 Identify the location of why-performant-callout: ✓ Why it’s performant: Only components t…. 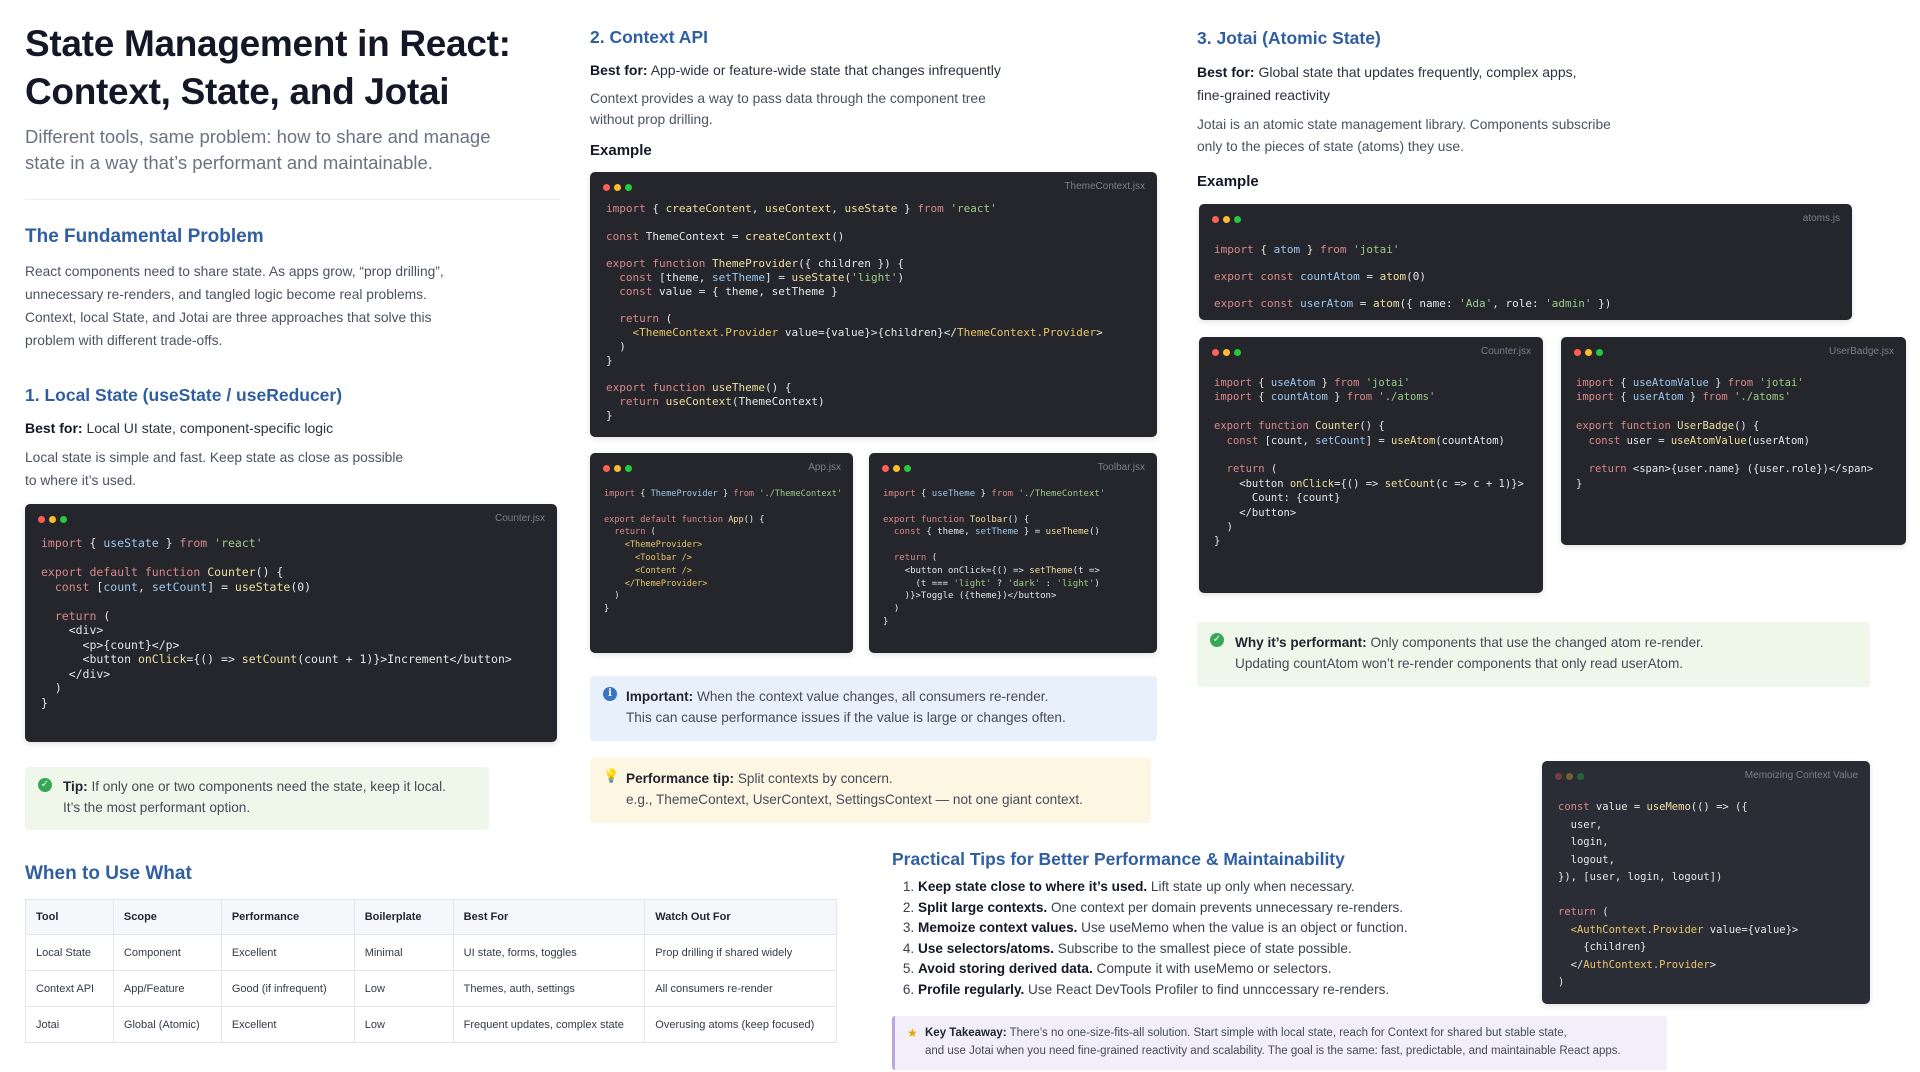
(1533, 654).